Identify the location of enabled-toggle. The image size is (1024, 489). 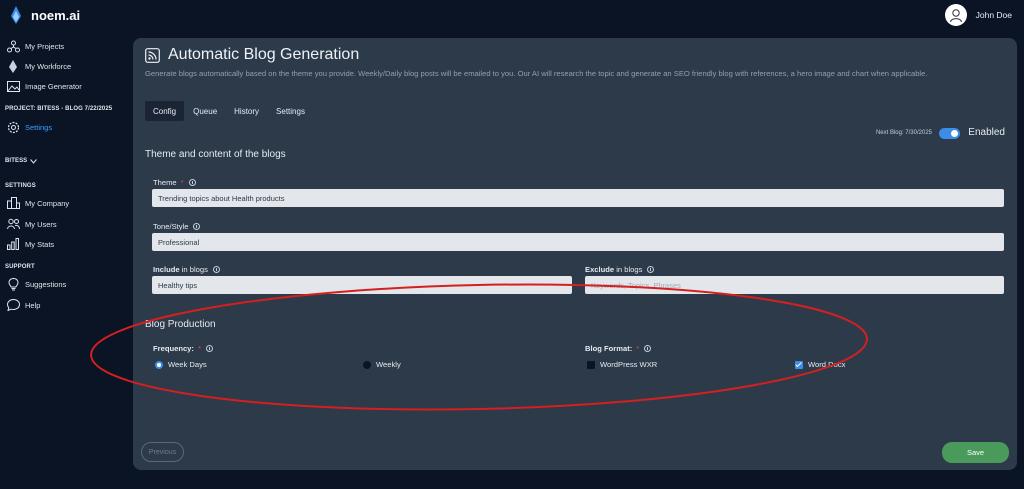
(949, 133).